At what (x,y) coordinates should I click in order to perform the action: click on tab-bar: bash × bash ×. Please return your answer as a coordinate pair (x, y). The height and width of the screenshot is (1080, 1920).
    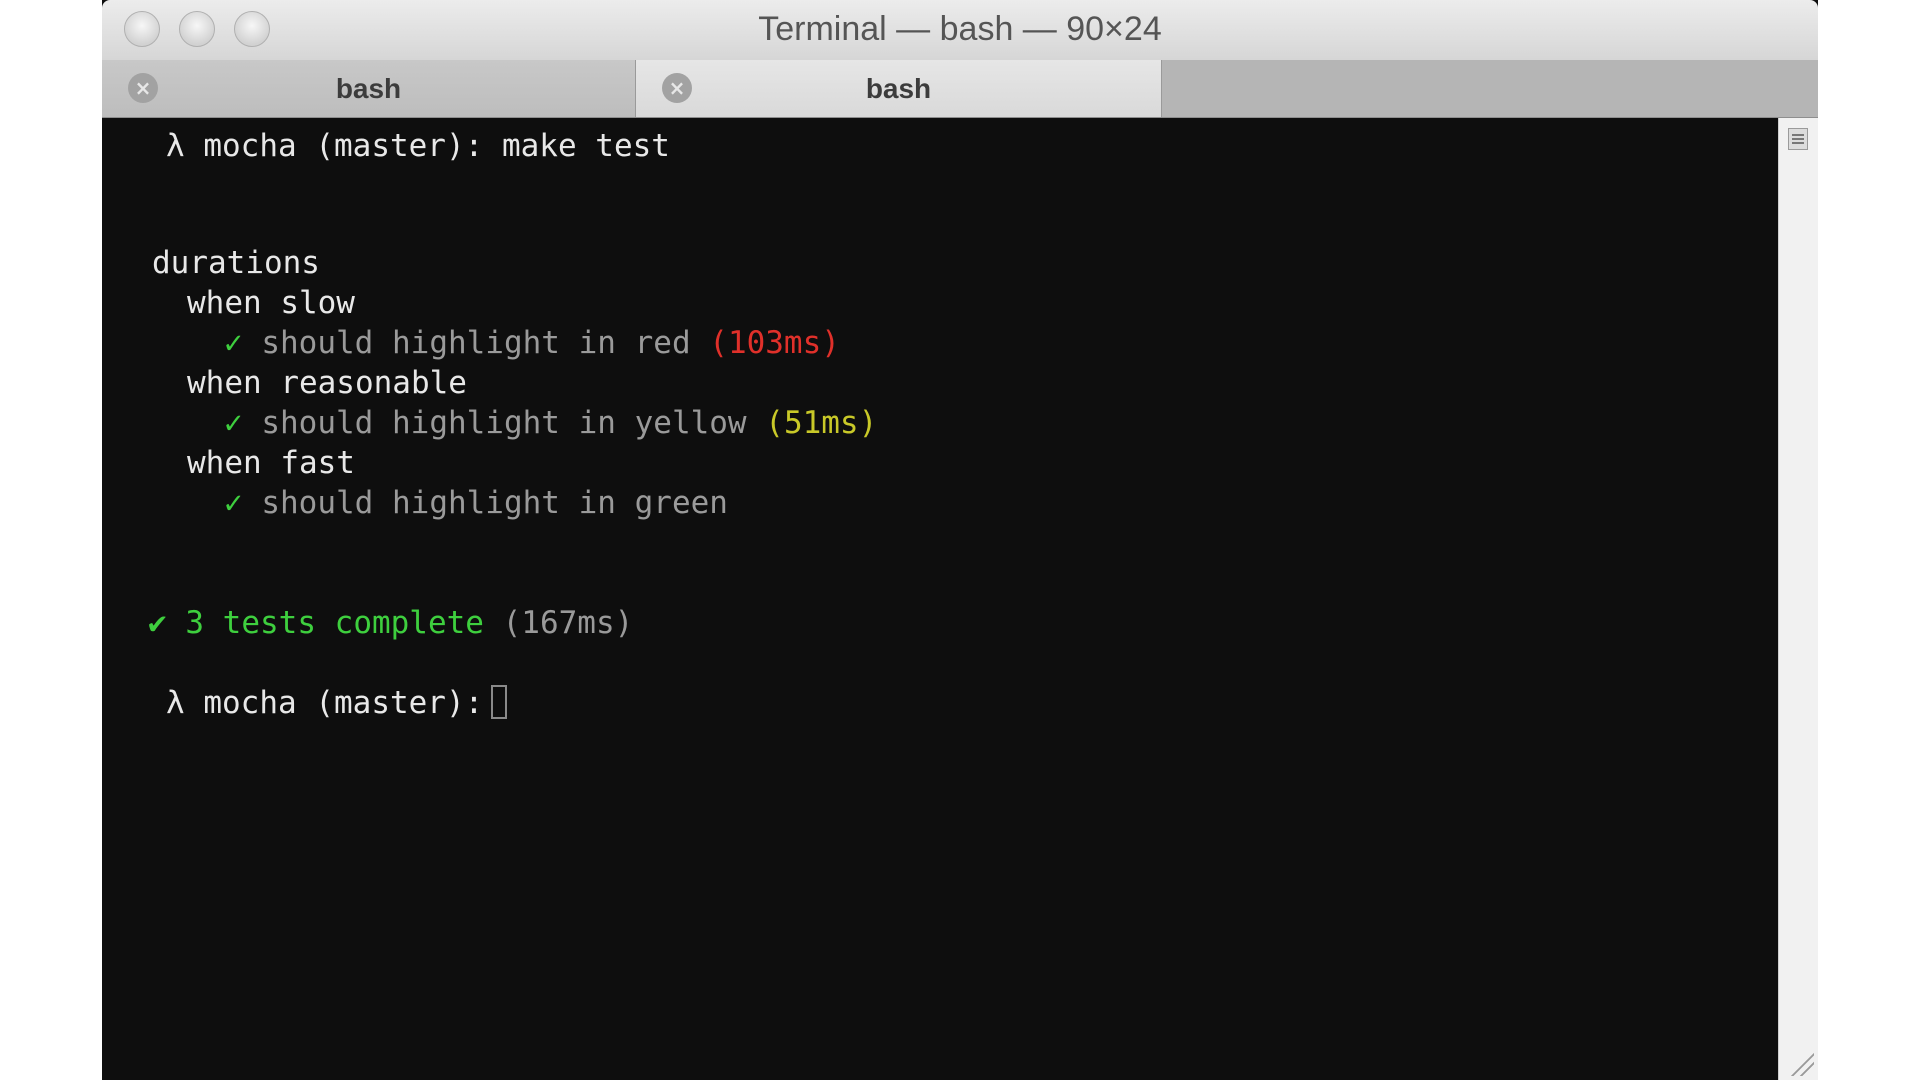
    Looking at the image, I should click on (960, 89).